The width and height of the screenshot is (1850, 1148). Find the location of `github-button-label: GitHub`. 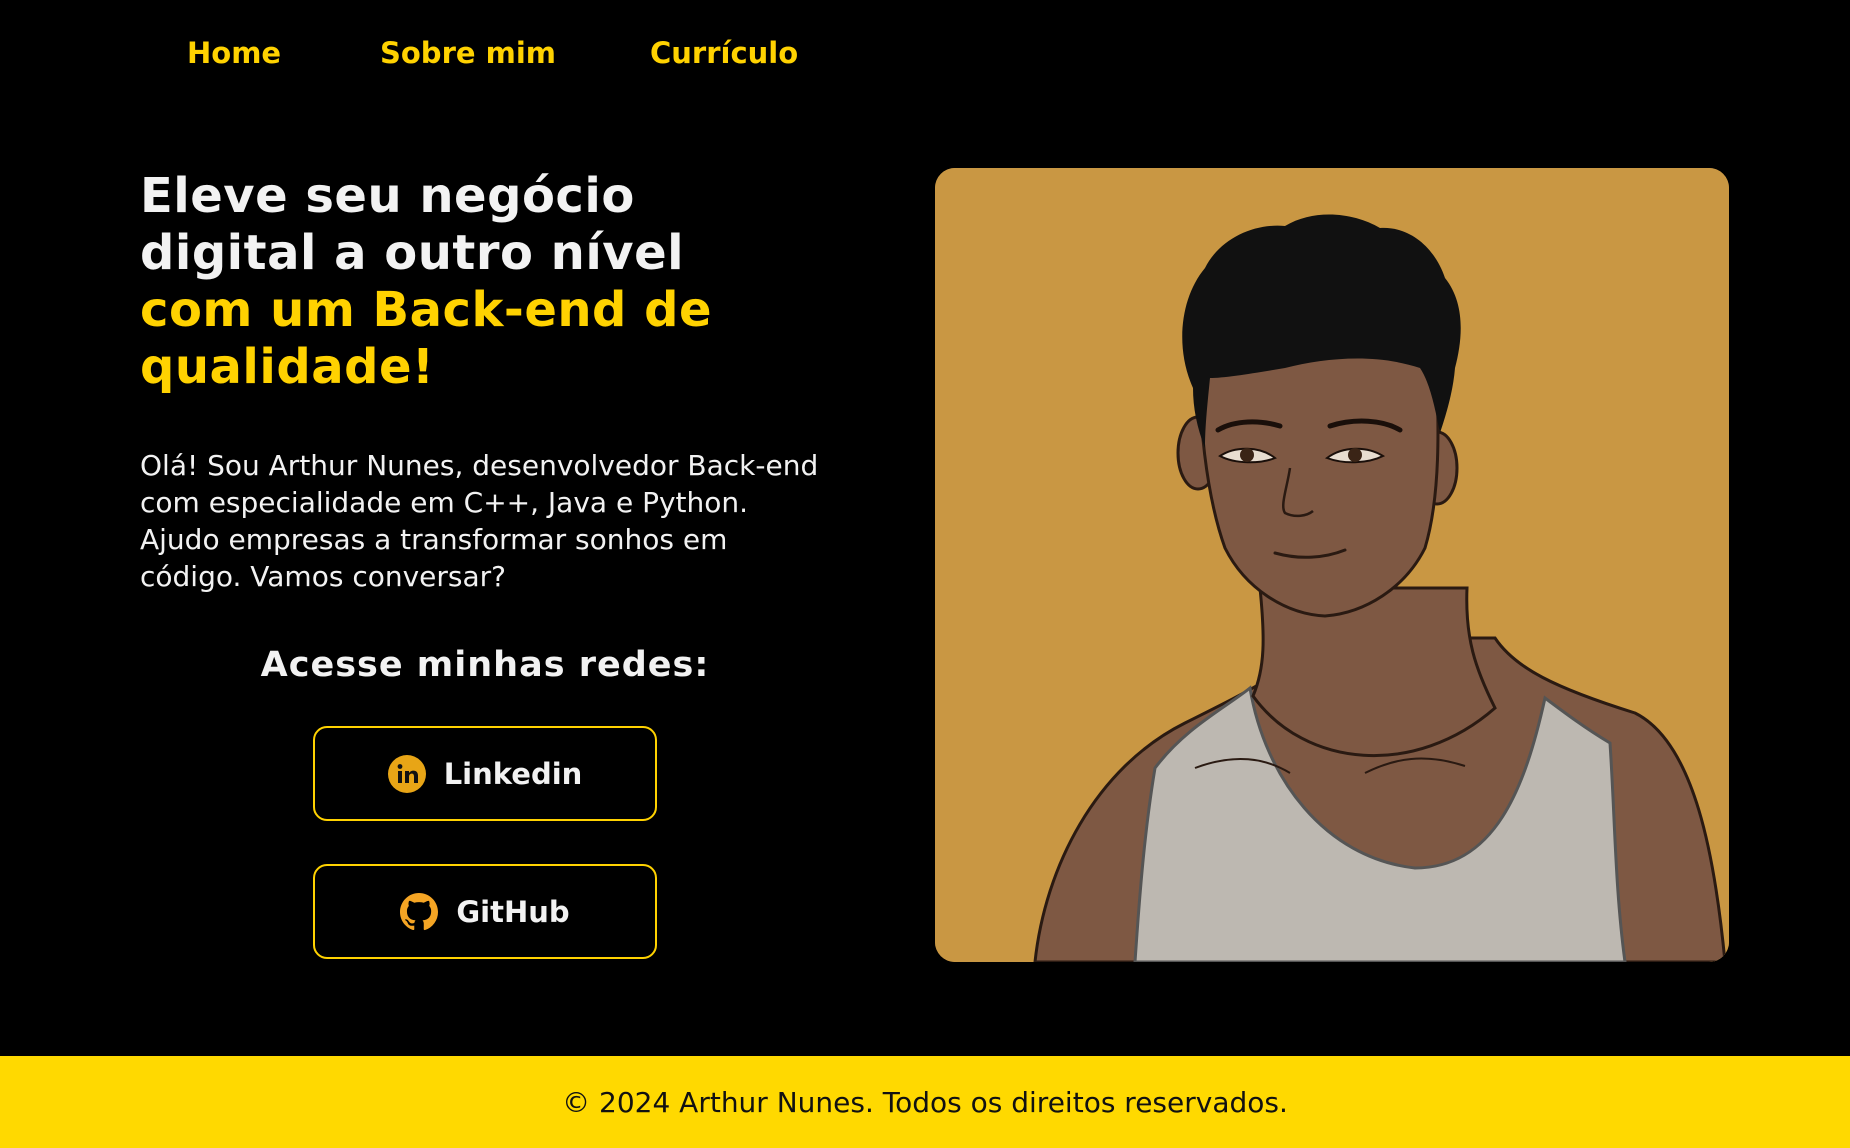

github-button-label: GitHub is located at coordinates (513, 911).